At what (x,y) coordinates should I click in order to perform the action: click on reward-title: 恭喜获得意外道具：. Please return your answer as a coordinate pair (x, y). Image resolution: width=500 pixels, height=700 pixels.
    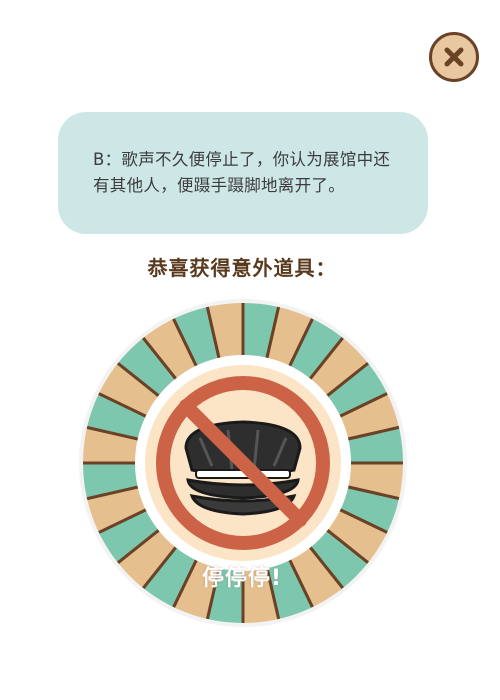
    Looking at the image, I should click on (242, 268).